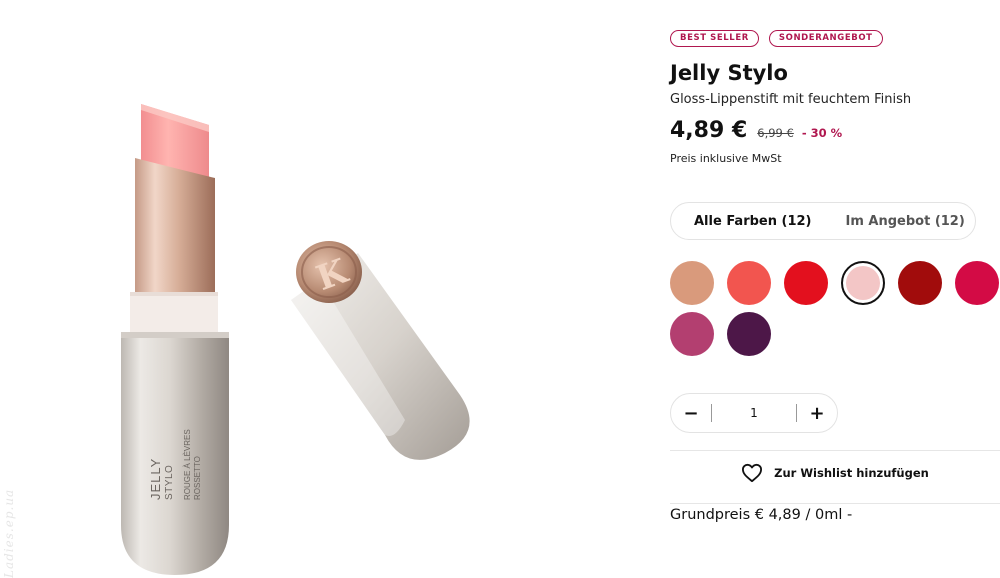 The height and width of the screenshot is (578, 1000). What do you see at coordinates (174, 245) in the screenshot?
I see `lipstick-sleeve` at bounding box center [174, 245].